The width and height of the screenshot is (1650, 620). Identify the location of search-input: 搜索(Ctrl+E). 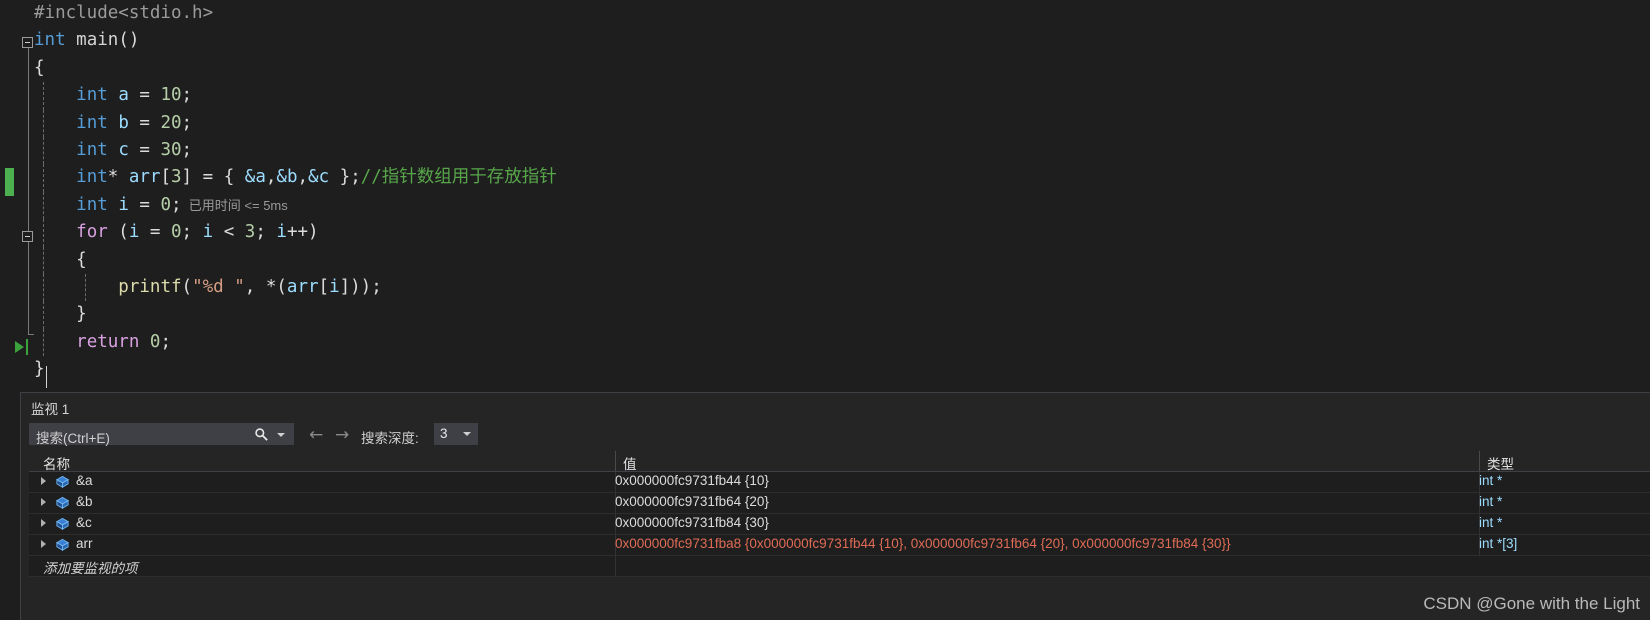
(161, 434).